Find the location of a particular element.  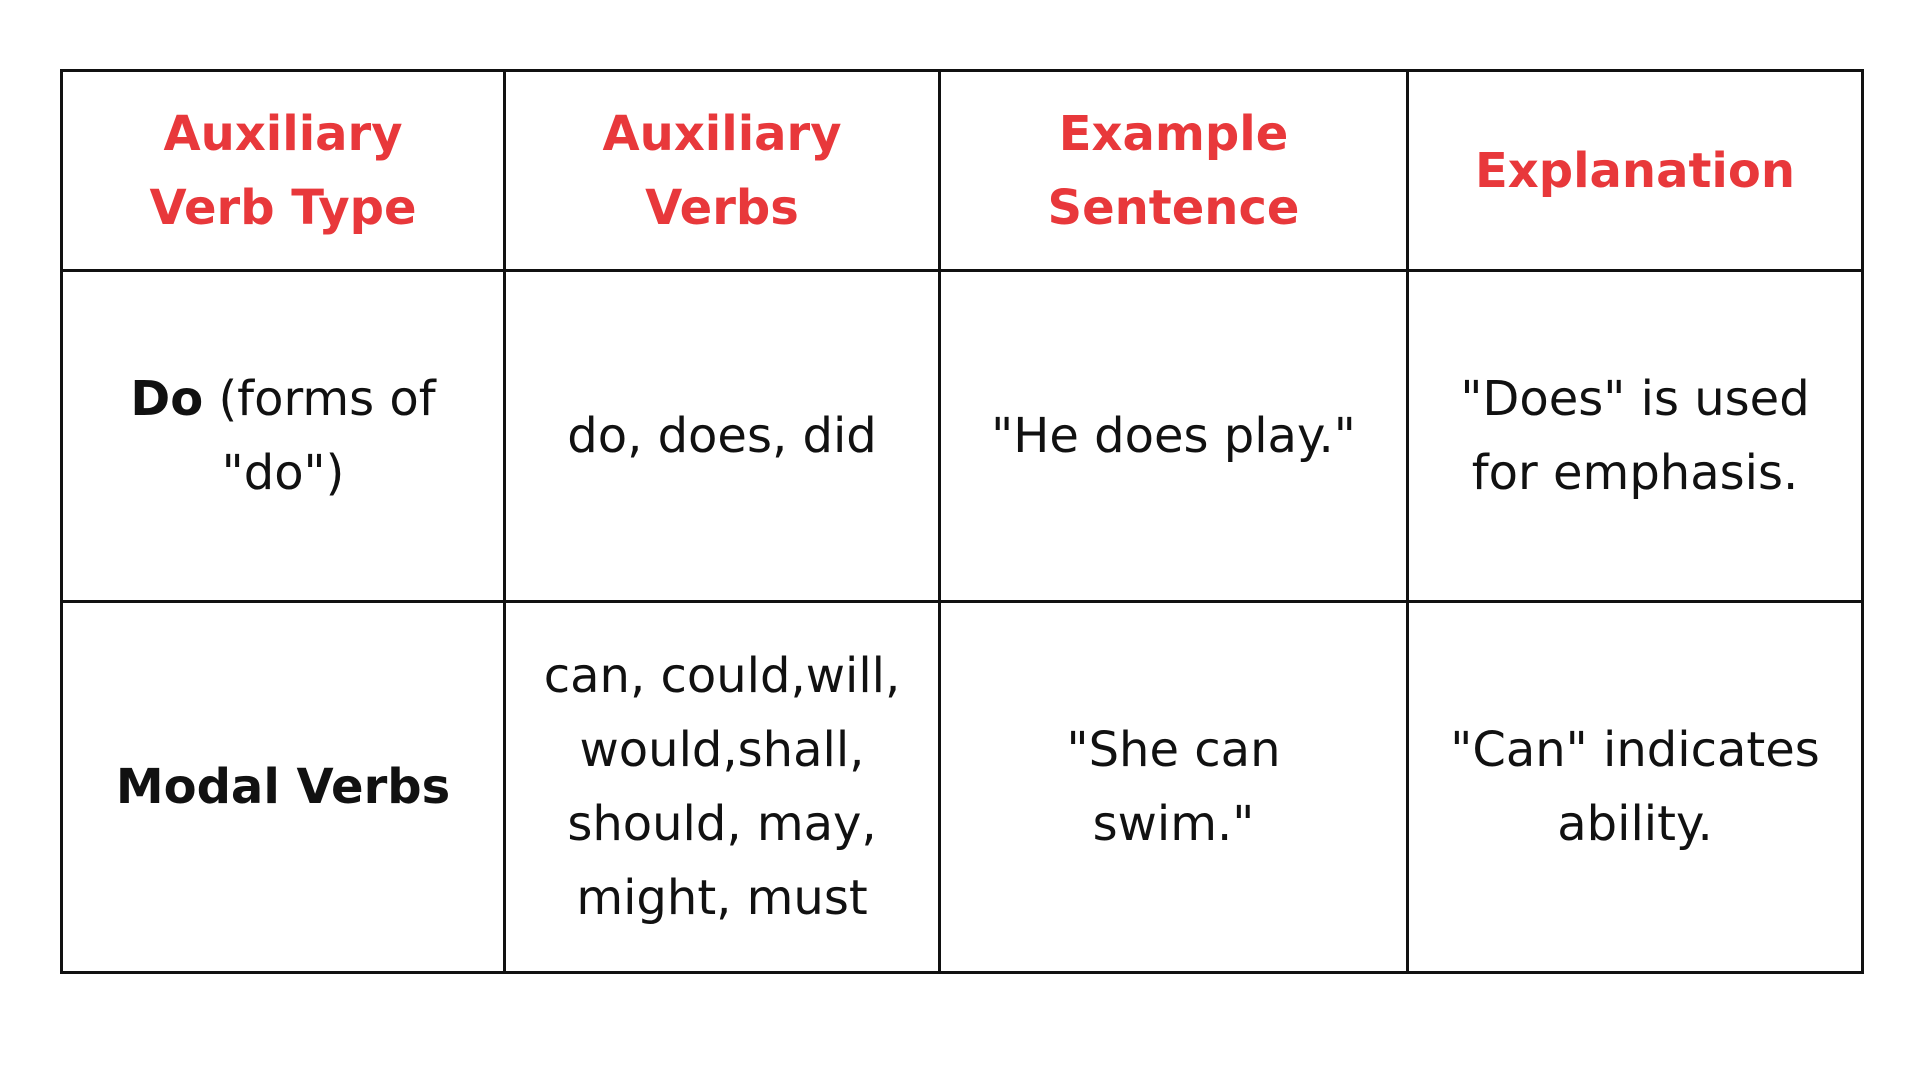

cell-explanation: "Can" indicates ability. is located at coordinates (1635, 787).